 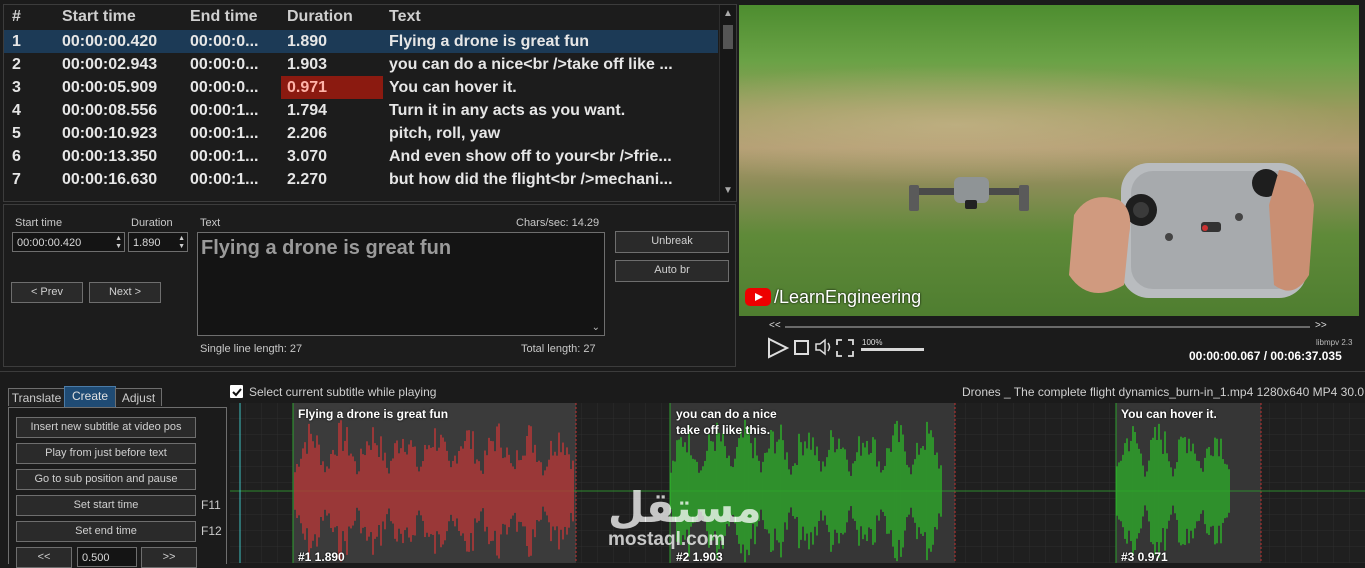 What do you see at coordinates (672, 271) in the screenshot?
I see `auto-br-button: Auto br` at bounding box center [672, 271].